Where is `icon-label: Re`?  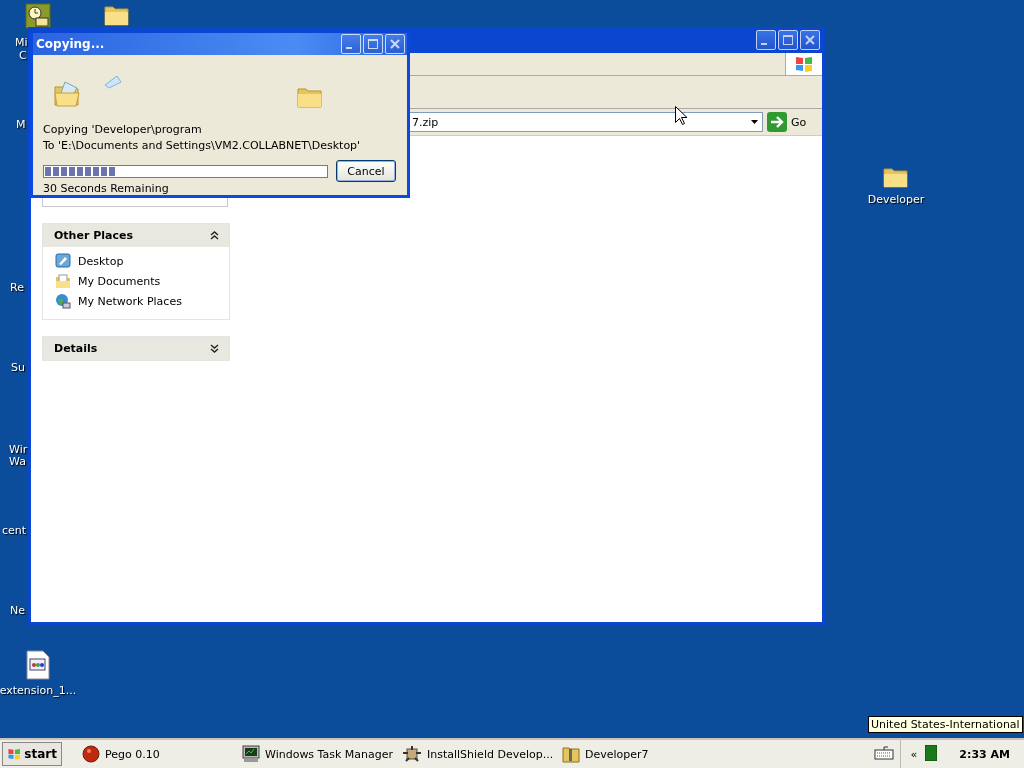
icon-label: Re is located at coordinates (17, 287).